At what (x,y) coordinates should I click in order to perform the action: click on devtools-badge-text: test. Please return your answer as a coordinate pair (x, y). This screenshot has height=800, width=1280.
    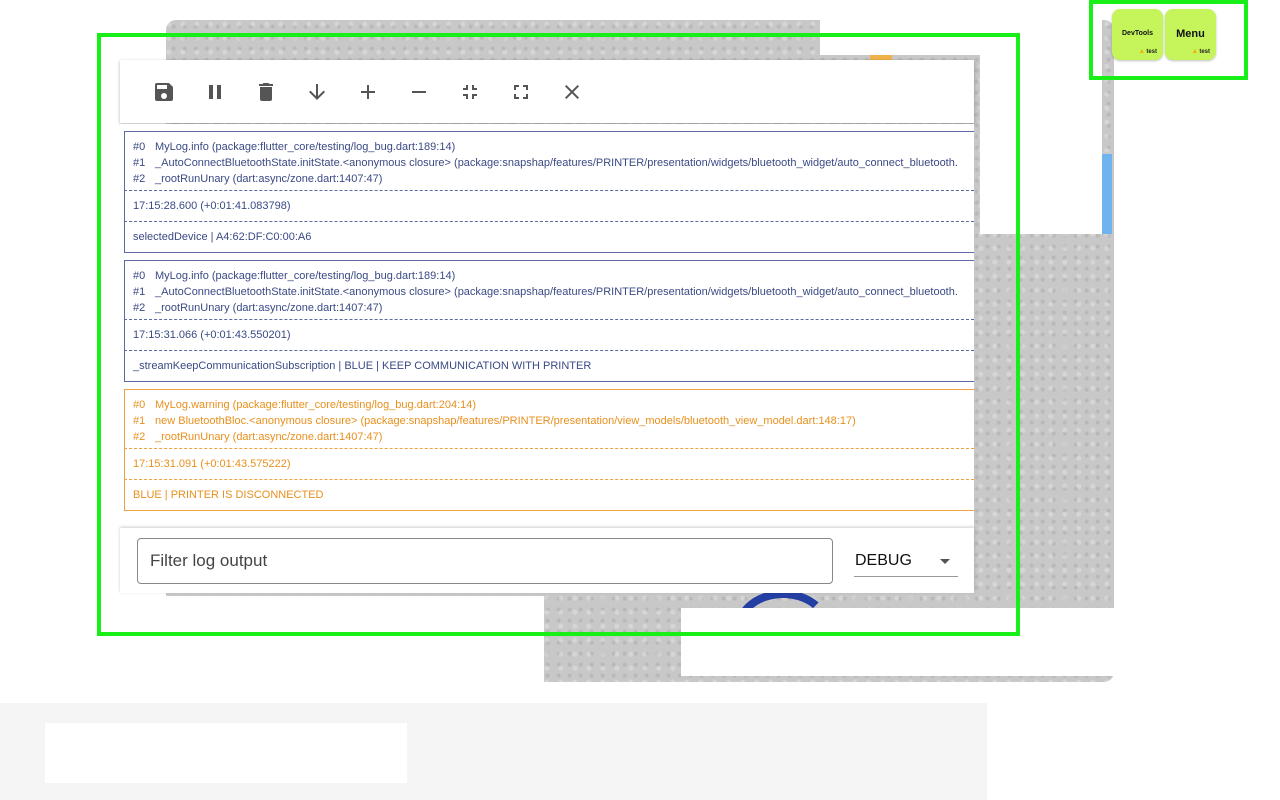
    Looking at the image, I should click on (1151, 52).